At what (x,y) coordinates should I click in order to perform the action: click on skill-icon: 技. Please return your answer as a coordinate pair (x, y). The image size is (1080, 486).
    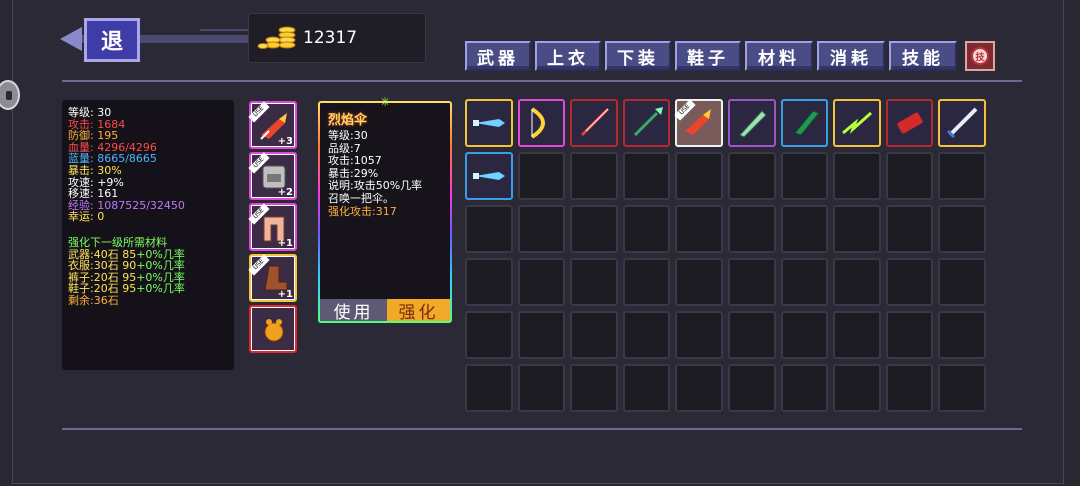
    Looking at the image, I should click on (980, 56).